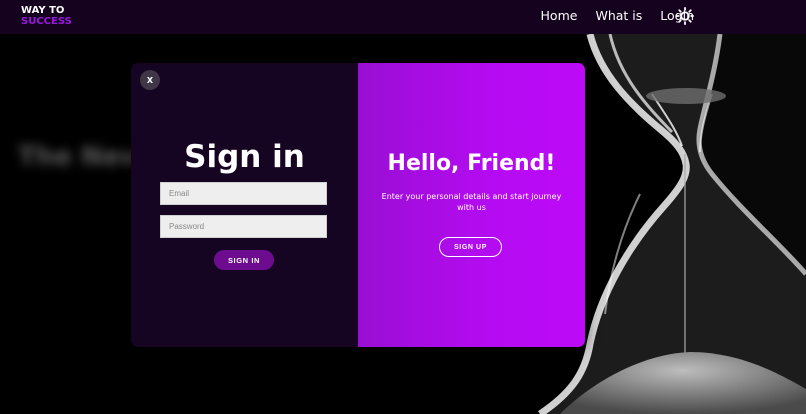 This screenshot has width=806, height=414. I want to click on logo-line-2: SUCCESS, so click(46, 21).